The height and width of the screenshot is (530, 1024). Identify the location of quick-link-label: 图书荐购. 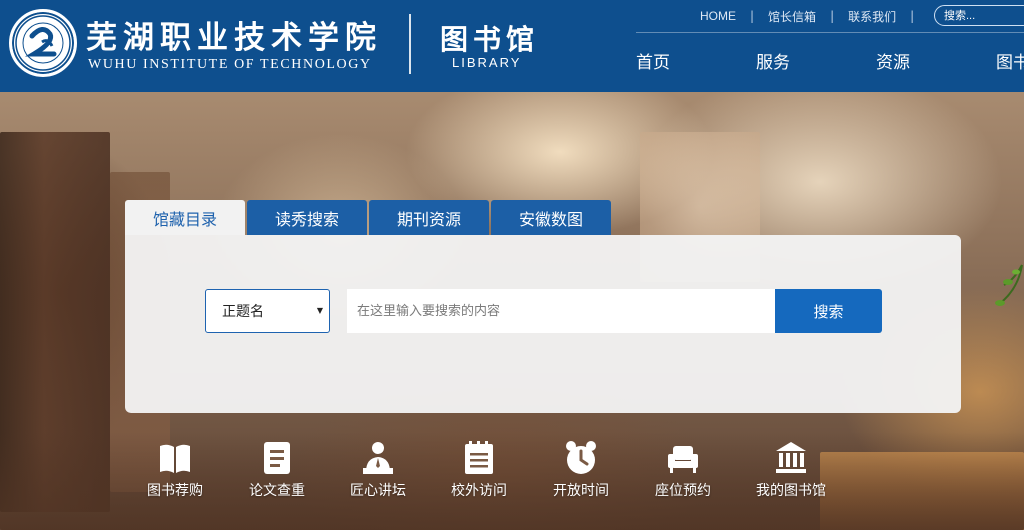
(175, 491).